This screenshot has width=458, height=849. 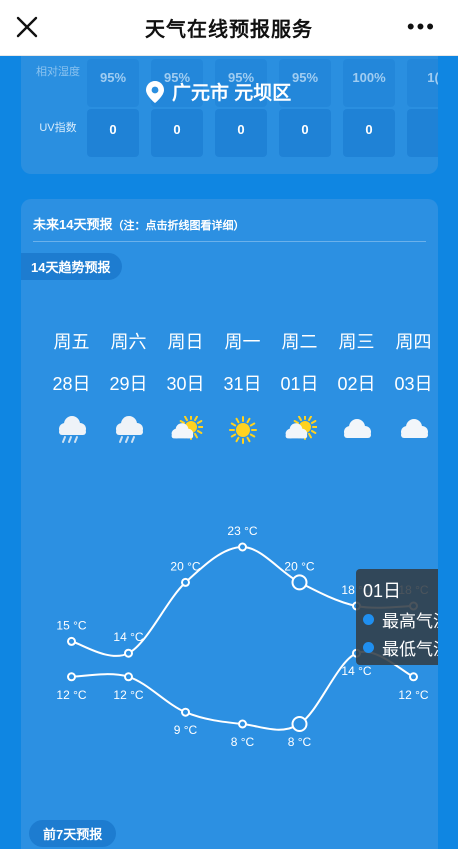 What do you see at coordinates (232, 93) in the screenshot?
I see `location-text: 广元市 元坝区` at bounding box center [232, 93].